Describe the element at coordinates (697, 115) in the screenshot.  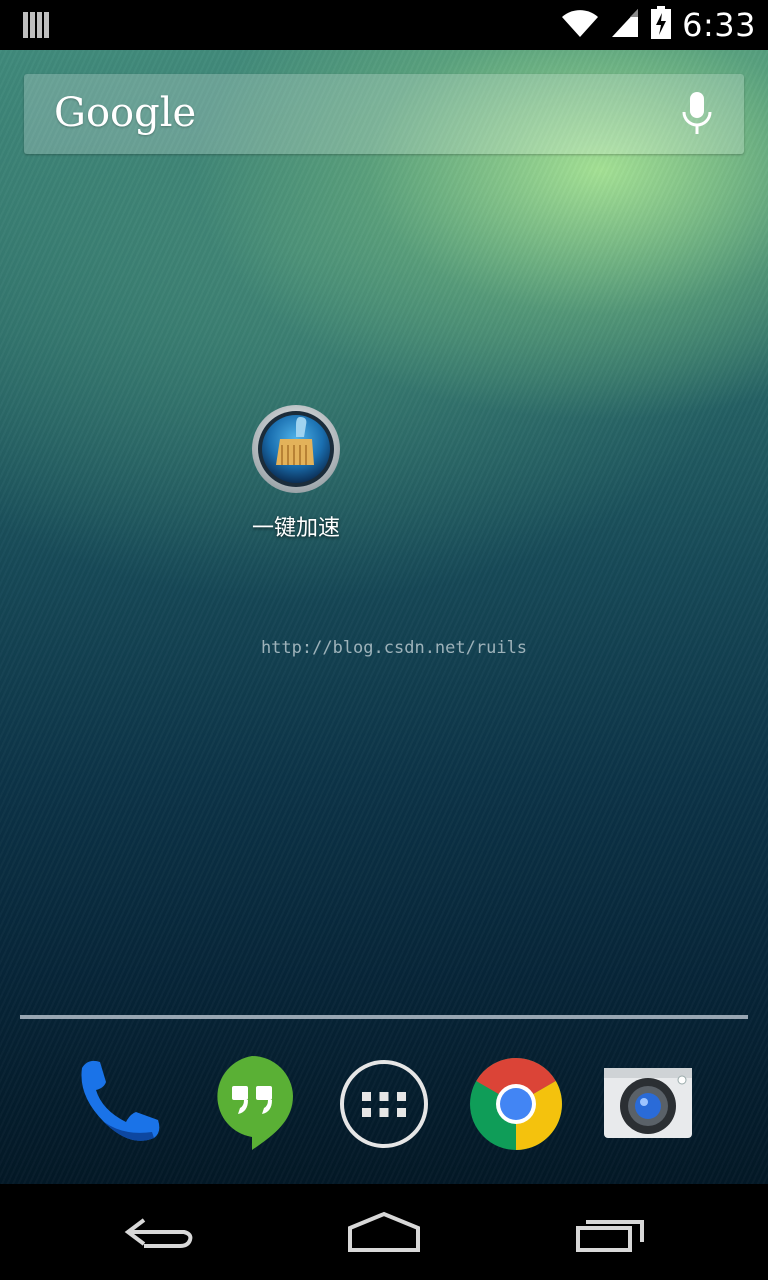
I see `microphone-icon` at that location.